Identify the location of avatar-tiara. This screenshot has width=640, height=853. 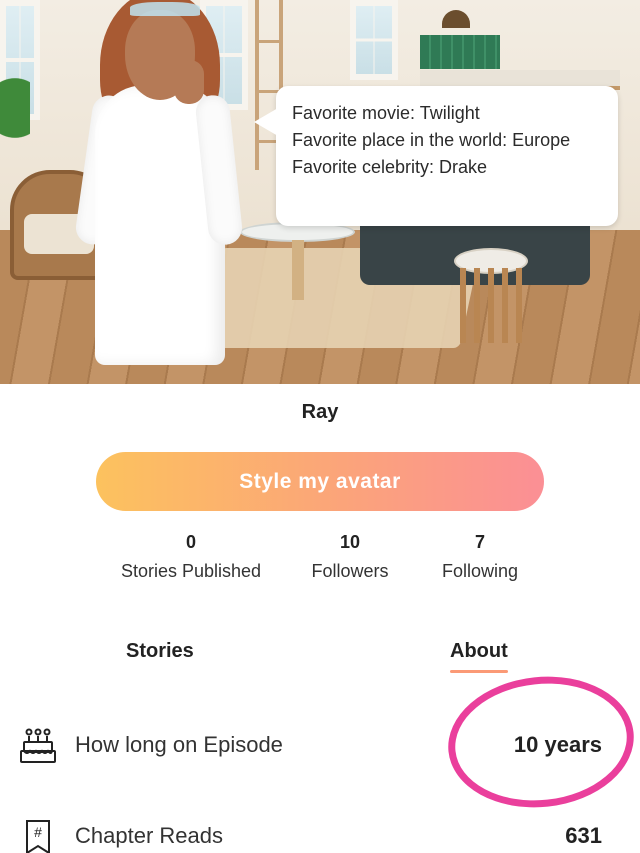
(165, 9).